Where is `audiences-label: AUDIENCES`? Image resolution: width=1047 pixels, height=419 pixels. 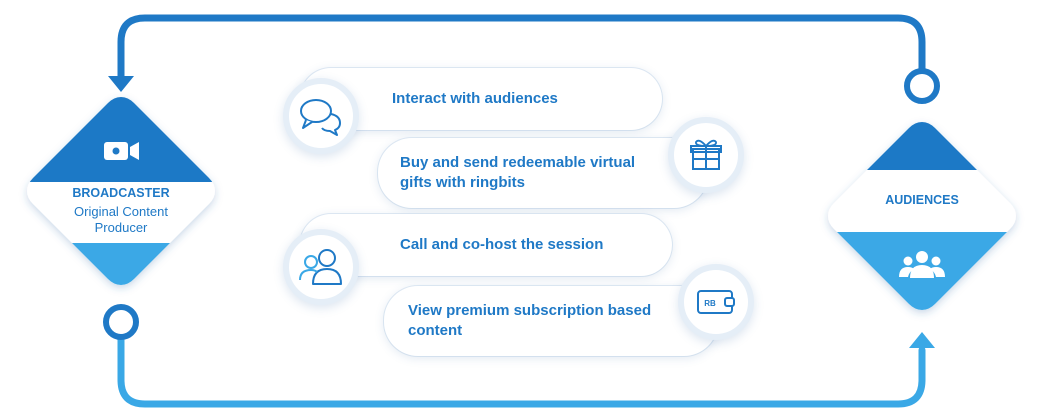
audiences-label: AUDIENCES is located at coordinates (922, 200).